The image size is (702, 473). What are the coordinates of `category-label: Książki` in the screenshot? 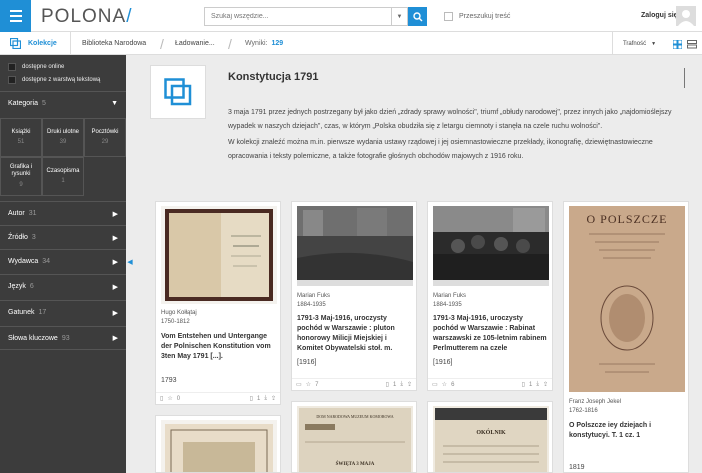 It's located at (21, 131).